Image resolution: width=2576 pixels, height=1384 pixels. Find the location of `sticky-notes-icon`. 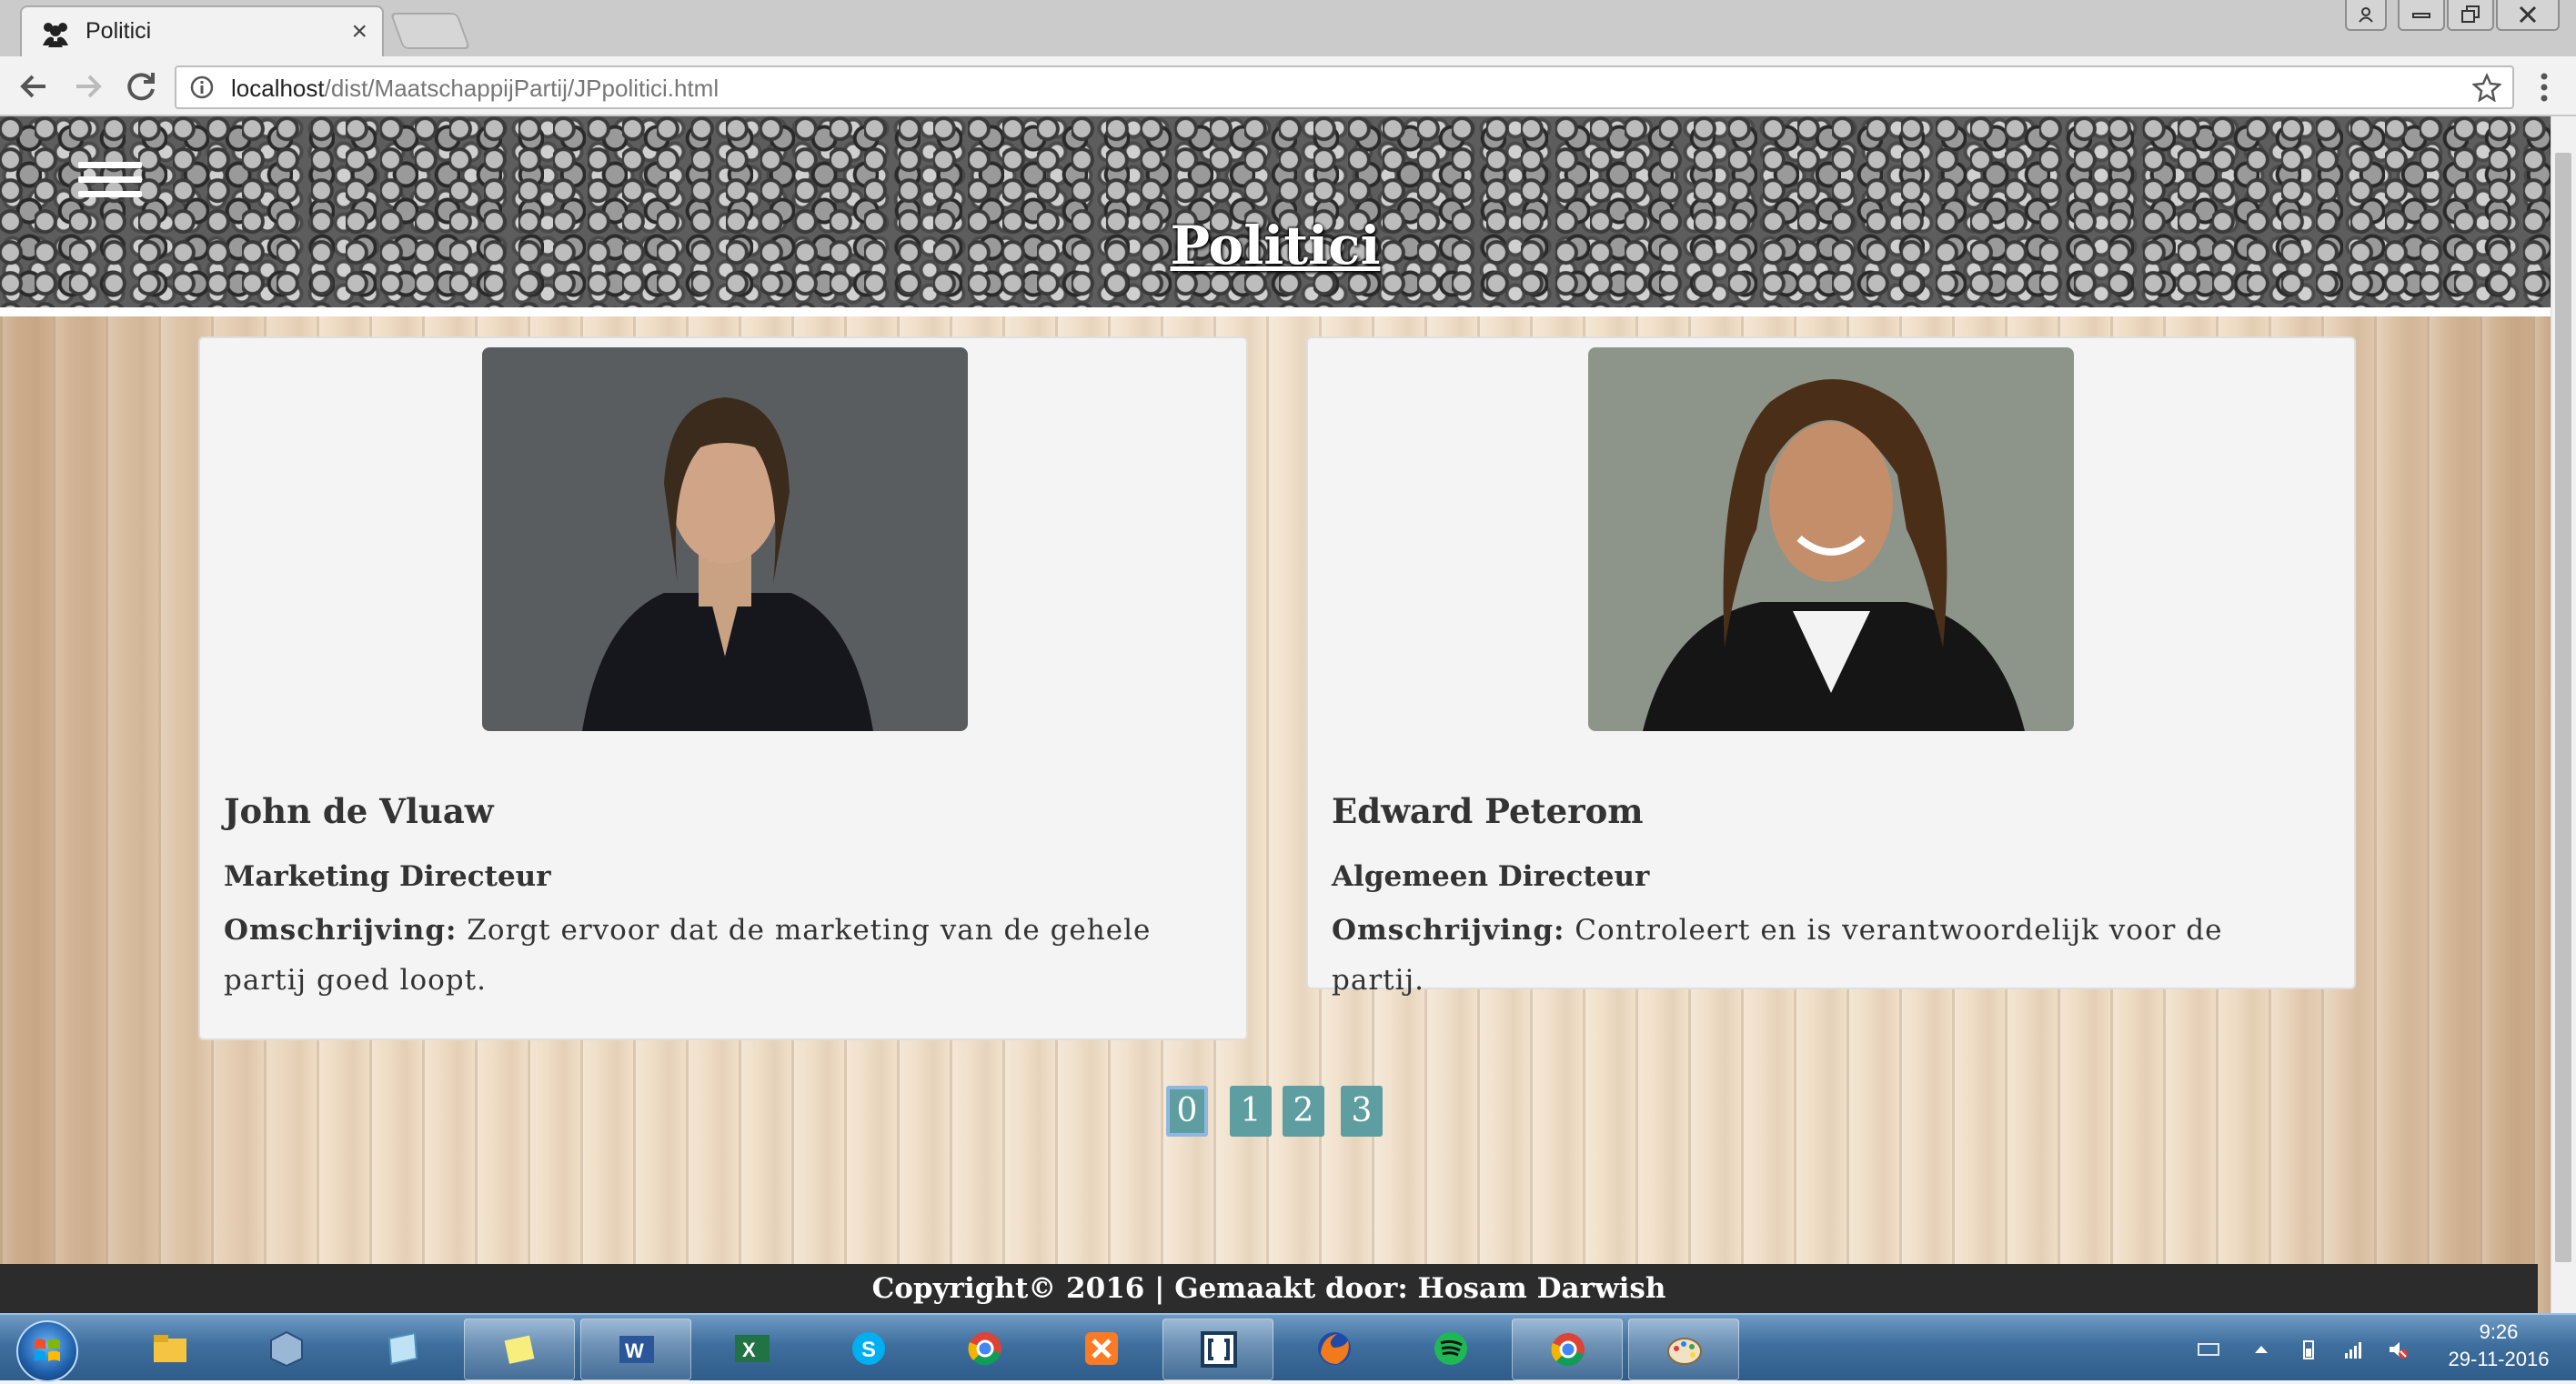

sticky-notes-icon is located at coordinates (519, 1349).